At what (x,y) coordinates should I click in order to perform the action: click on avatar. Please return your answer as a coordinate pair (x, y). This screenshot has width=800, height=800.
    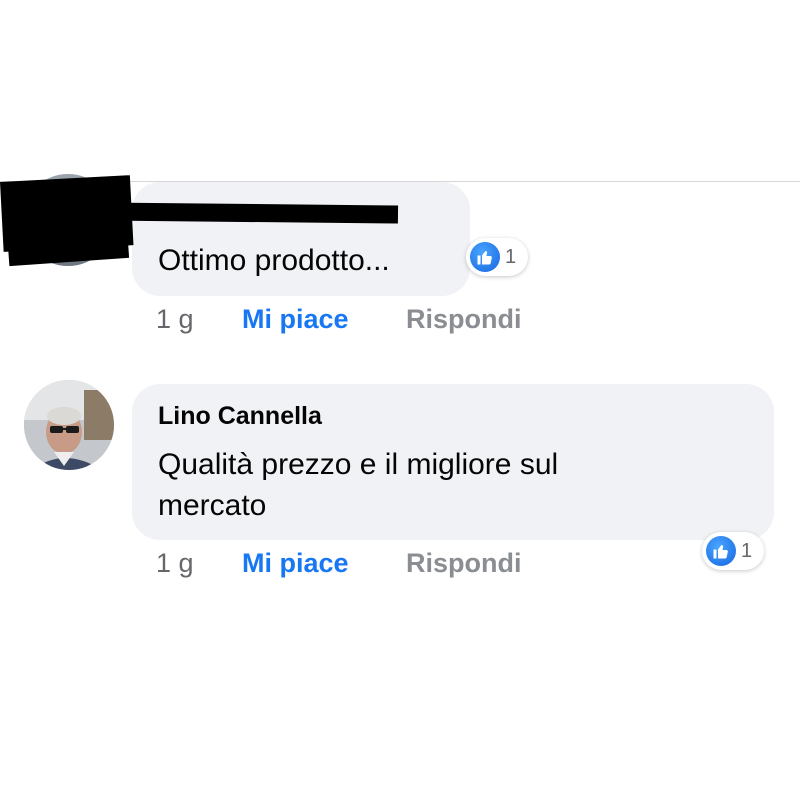
    Looking at the image, I should click on (69, 425).